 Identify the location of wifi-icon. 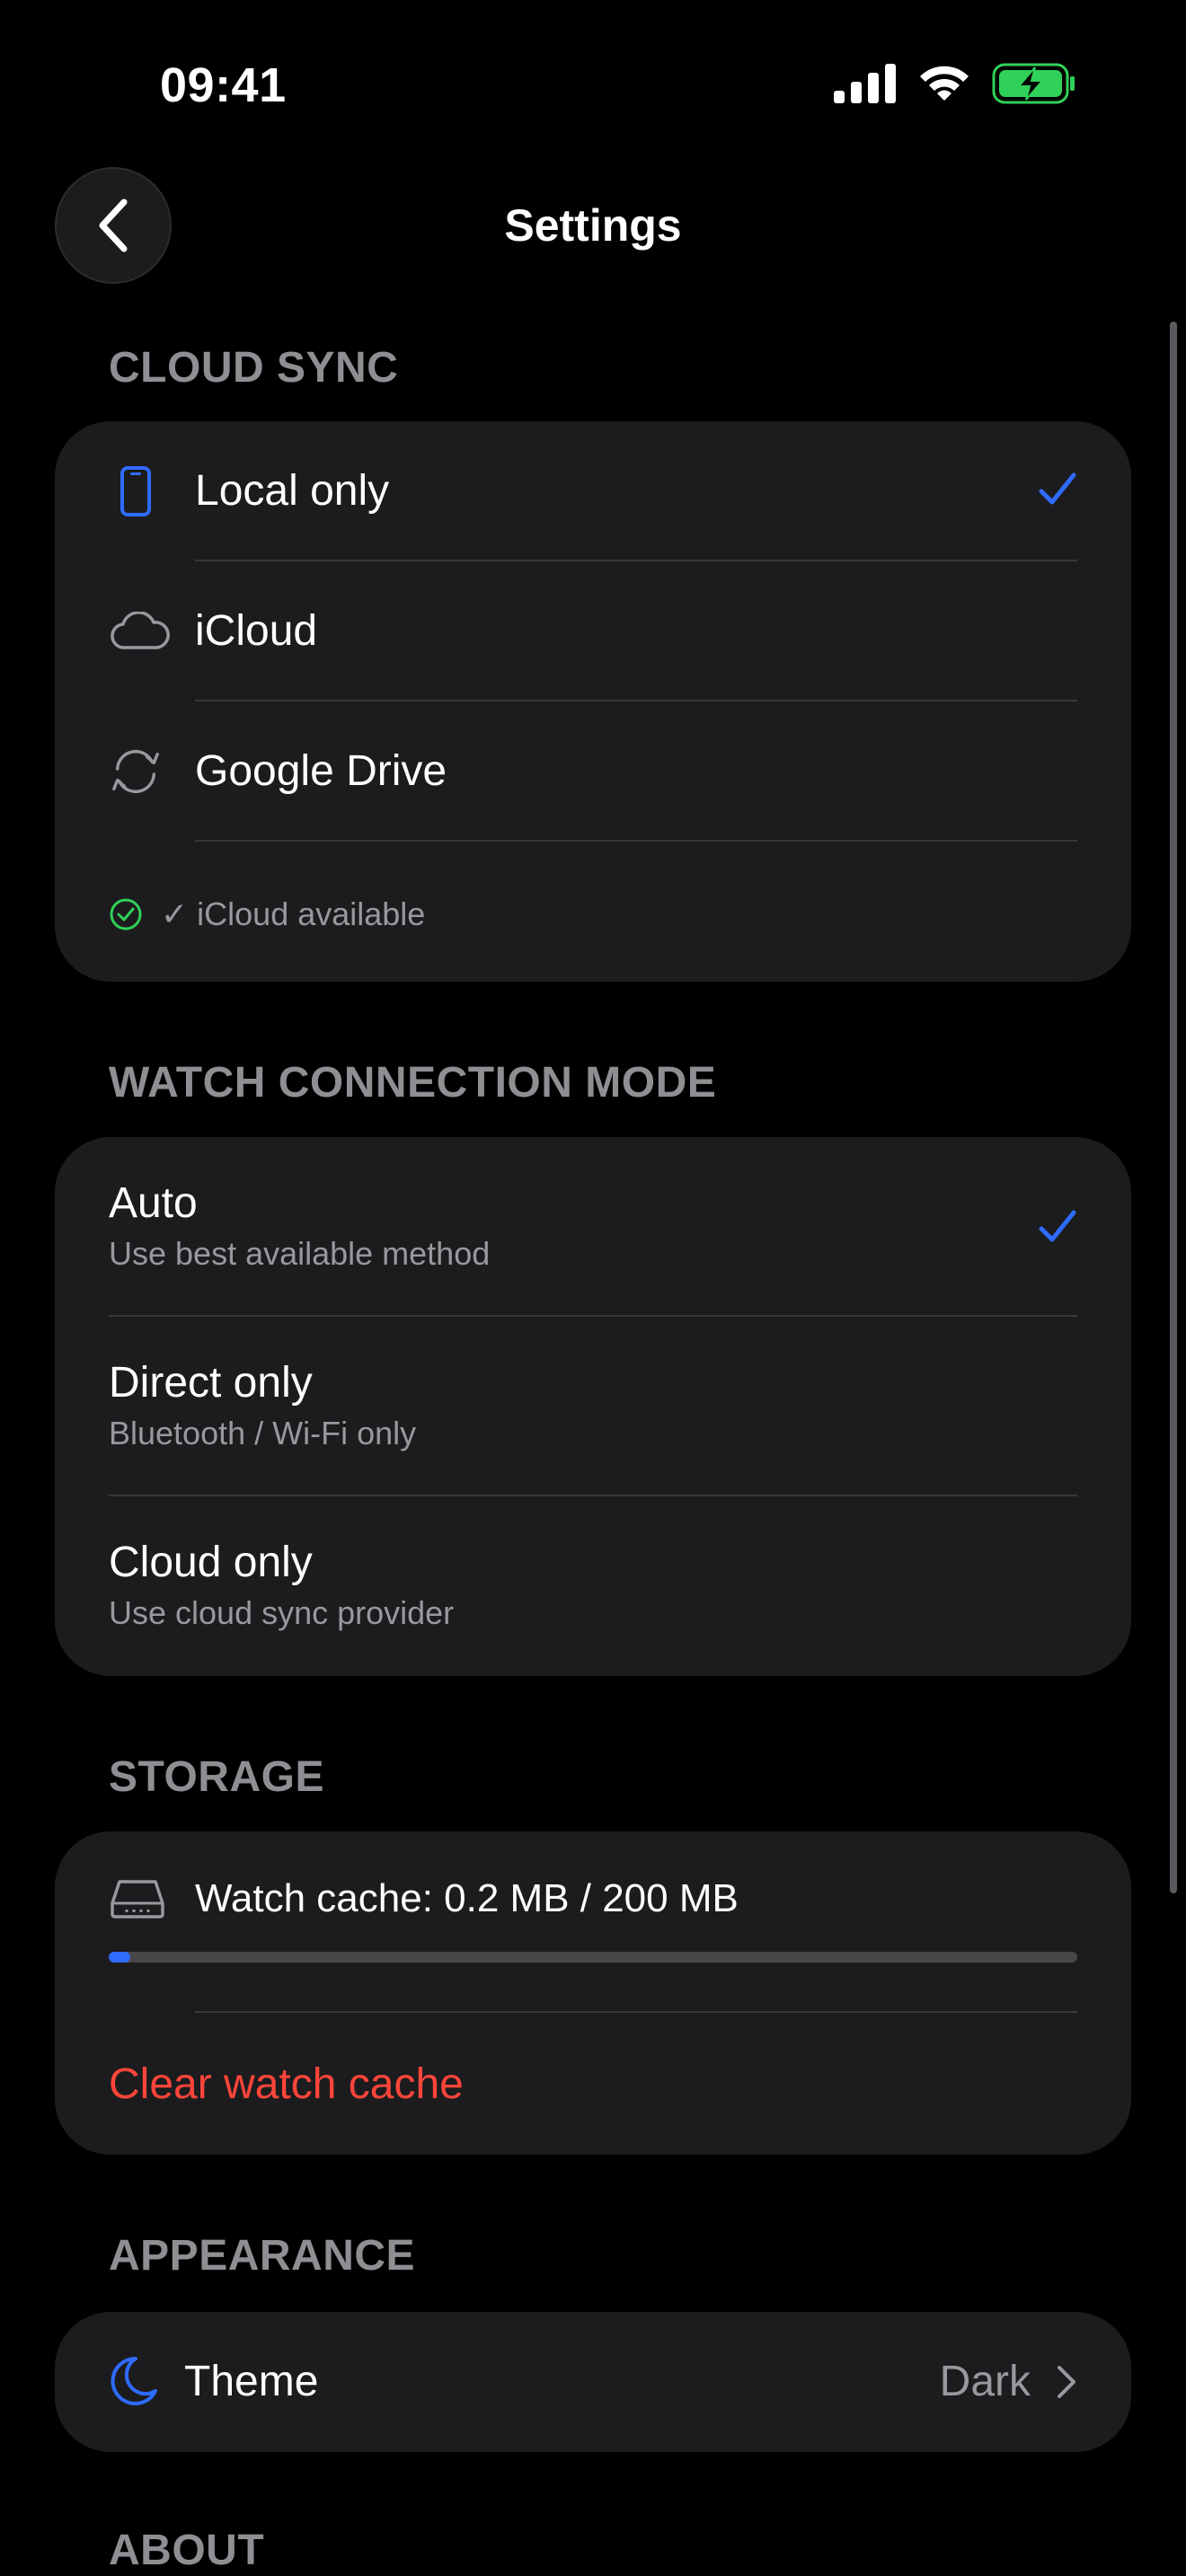
(944, 83).